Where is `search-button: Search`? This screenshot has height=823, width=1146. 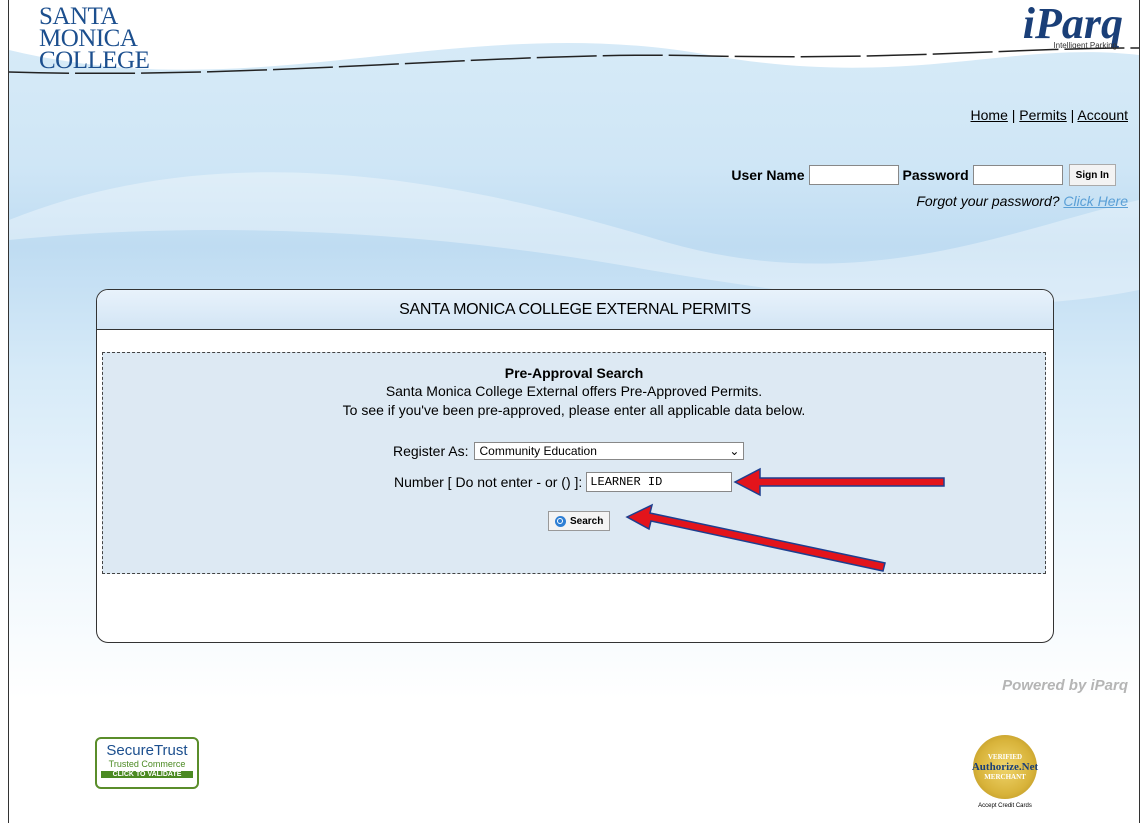 search-button: Search is located at coordinates (579, 521).